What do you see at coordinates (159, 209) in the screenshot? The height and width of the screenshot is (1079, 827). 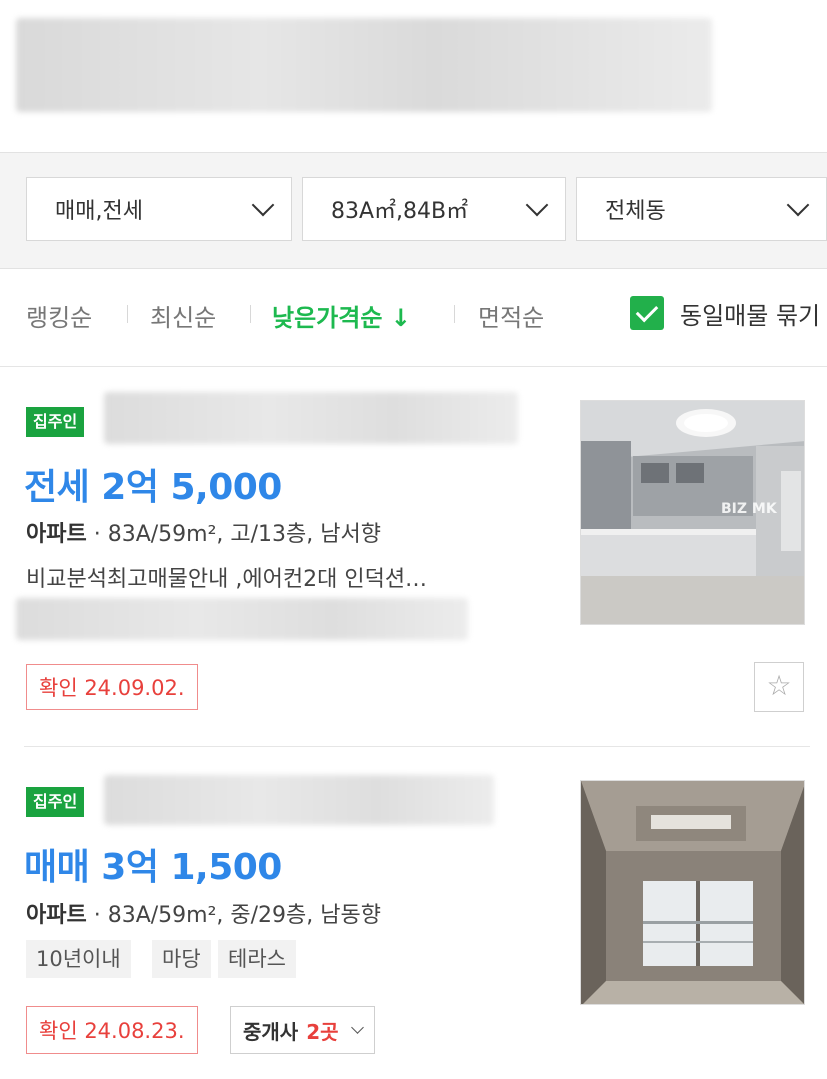 I see `trade-type-dropdown: 매매,전세` at bounding box center [159, 209].